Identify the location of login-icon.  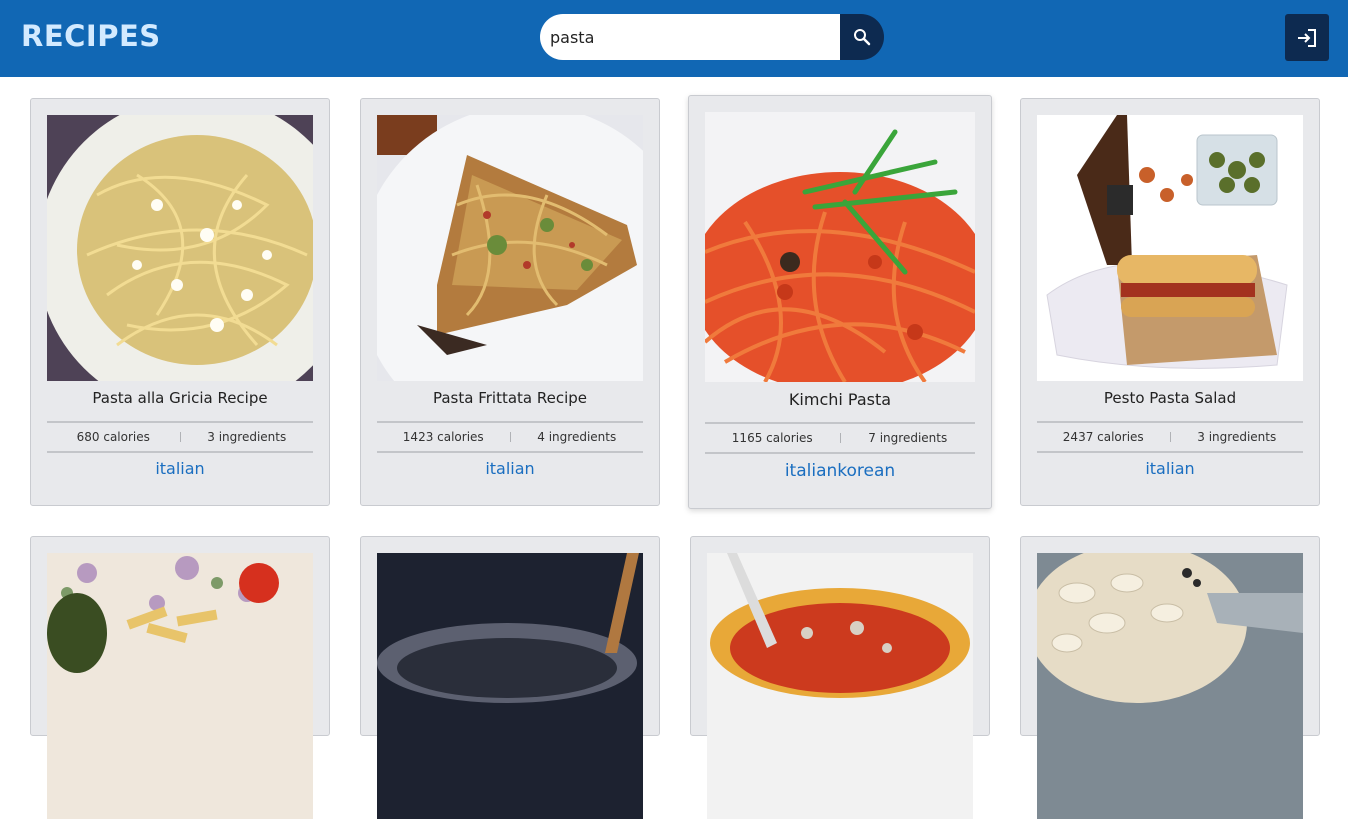
(1307, 37).